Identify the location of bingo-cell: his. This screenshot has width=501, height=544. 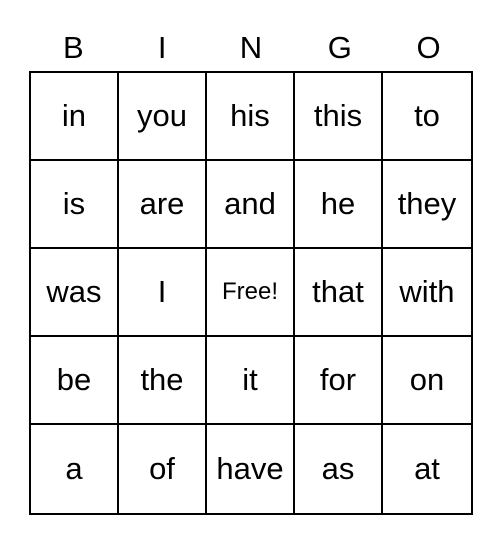
(251, 117).